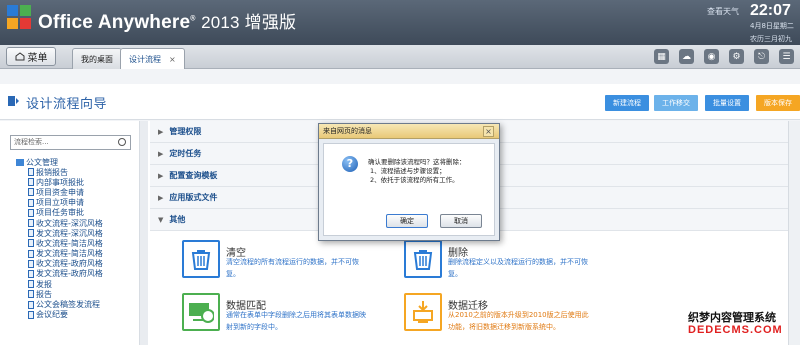 This screenshot has width=800, height=345. Describe the element at coordinates (778, 103) in the screenshot. I see `version-save-button: 版本保存` at that location.